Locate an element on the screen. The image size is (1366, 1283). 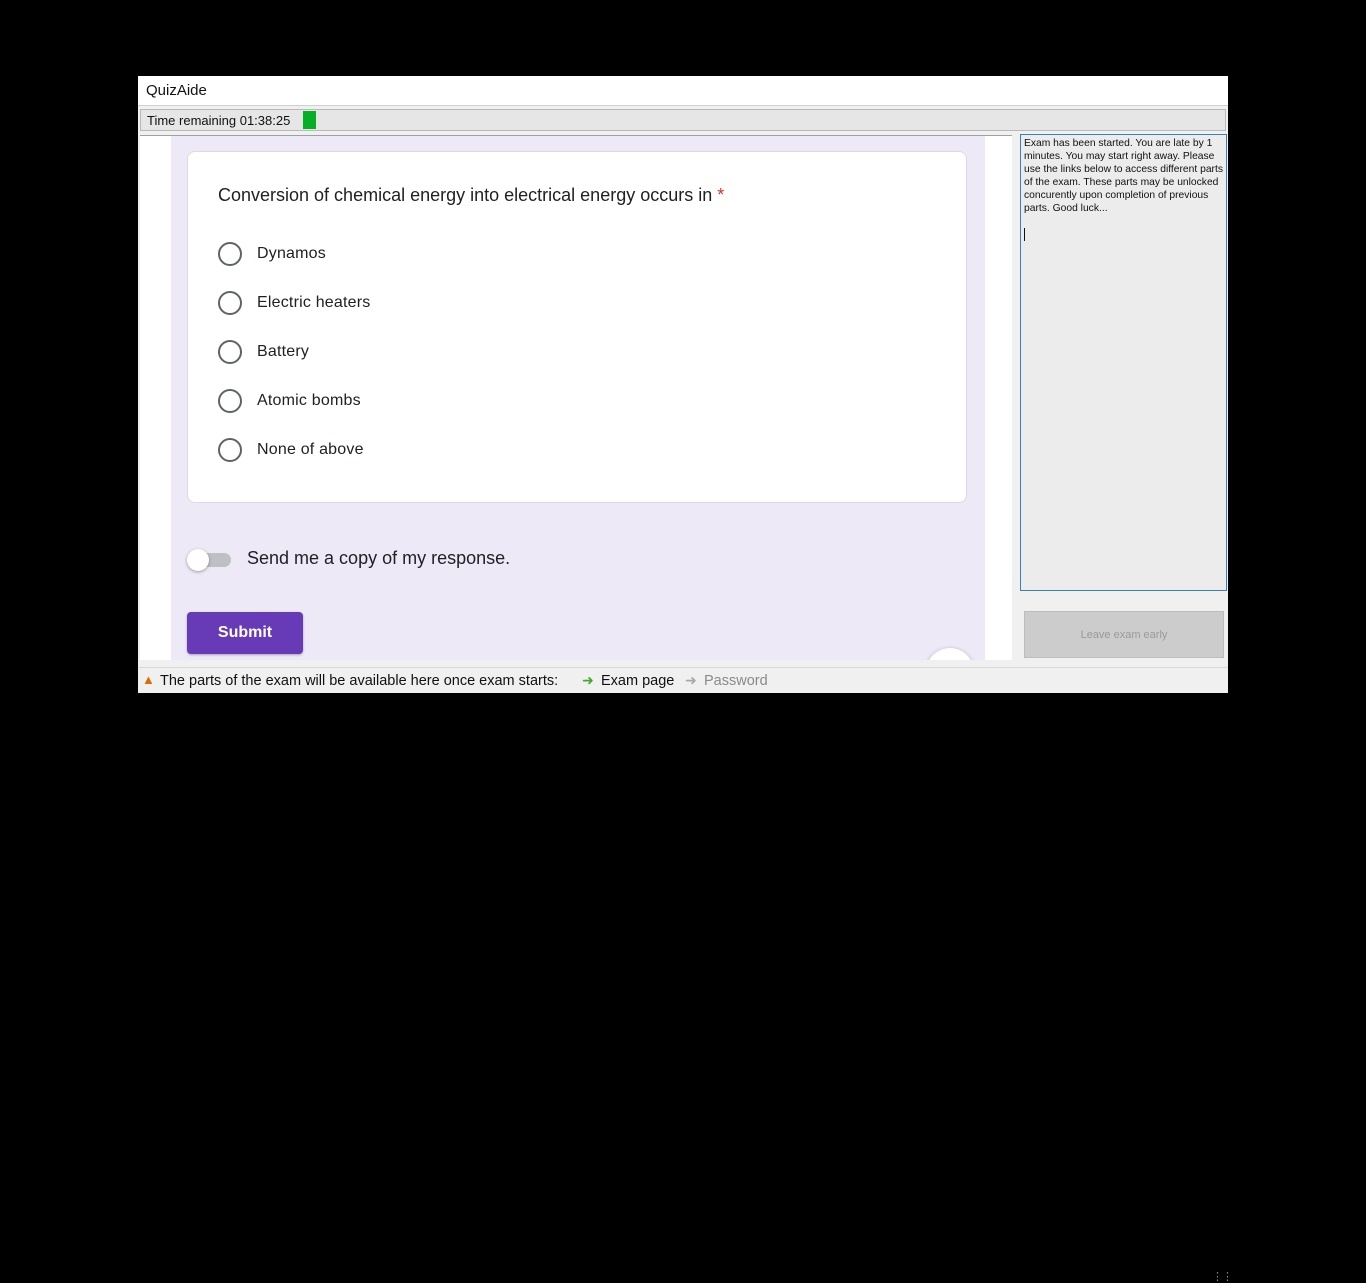
title-bar: QuizAide is located at coordinates (683, 91).